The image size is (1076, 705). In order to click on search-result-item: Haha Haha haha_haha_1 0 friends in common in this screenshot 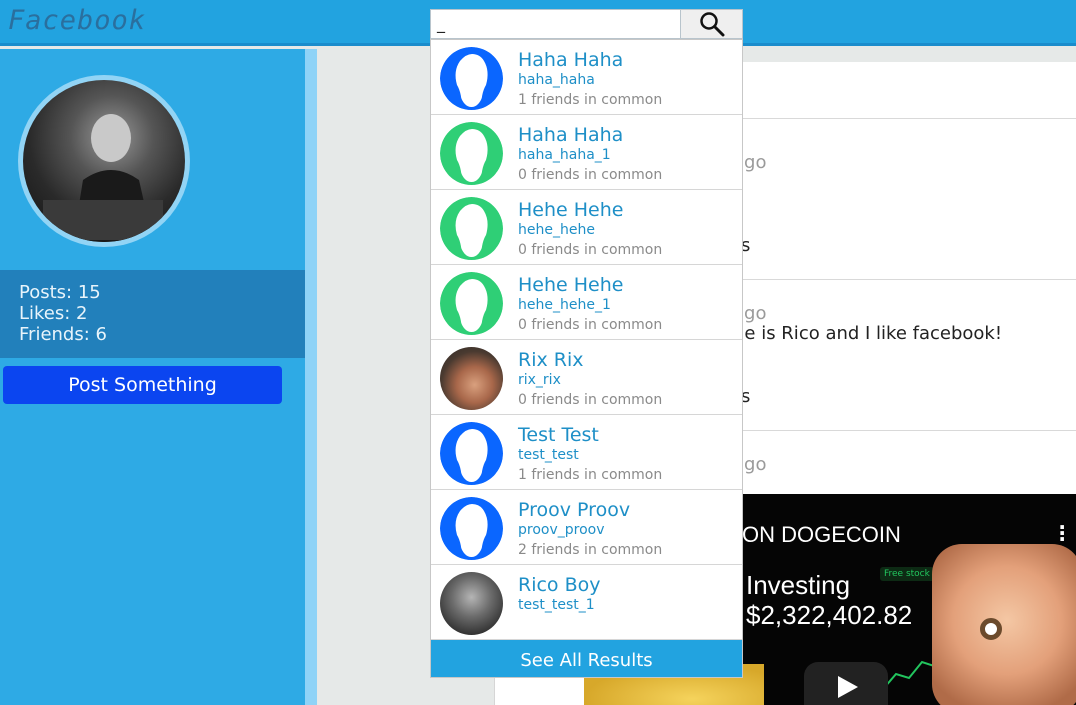, I will do `click(586, 152)`.